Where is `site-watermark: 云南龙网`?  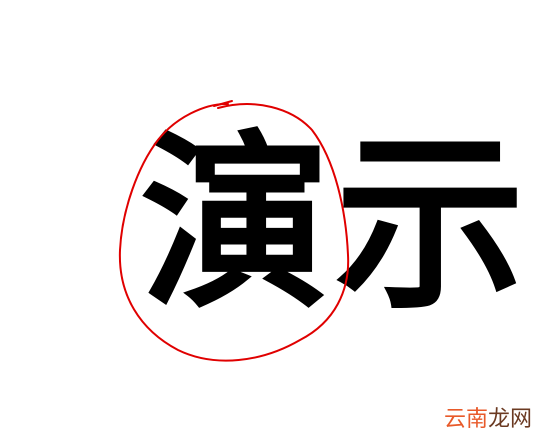 site-watermark: 云南龙网 is located at coordinates (488, 417).